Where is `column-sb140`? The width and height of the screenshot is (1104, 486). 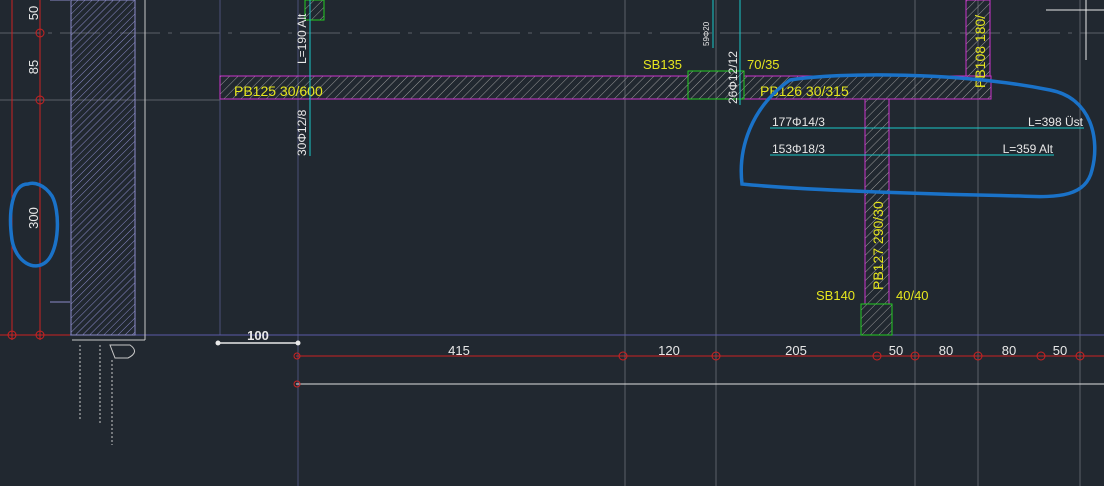 column-sb140 is located at coordinates (876, 319).